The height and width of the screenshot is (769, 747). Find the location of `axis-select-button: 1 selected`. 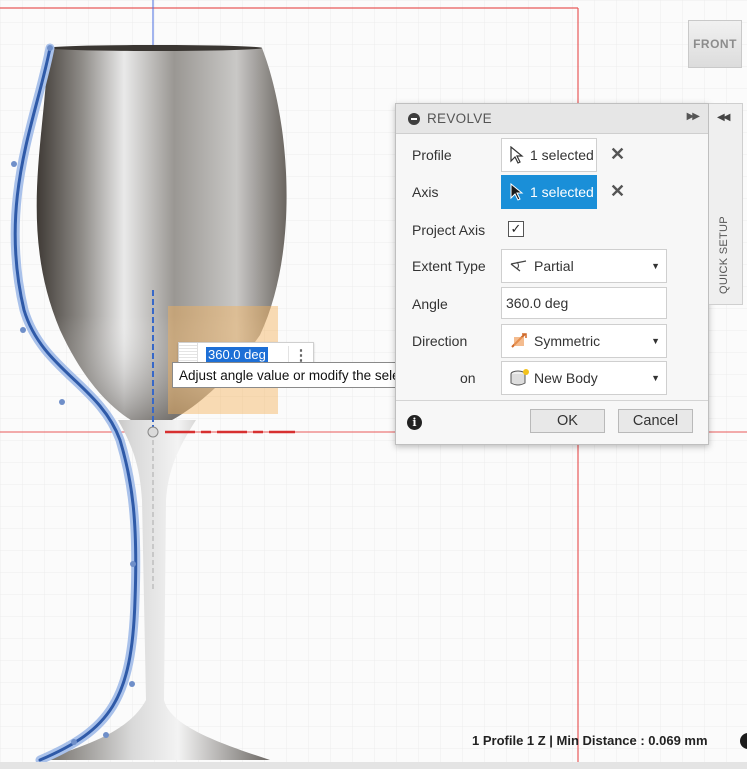

axis-select-button: 1 selected is located at coordinates (549, 192).